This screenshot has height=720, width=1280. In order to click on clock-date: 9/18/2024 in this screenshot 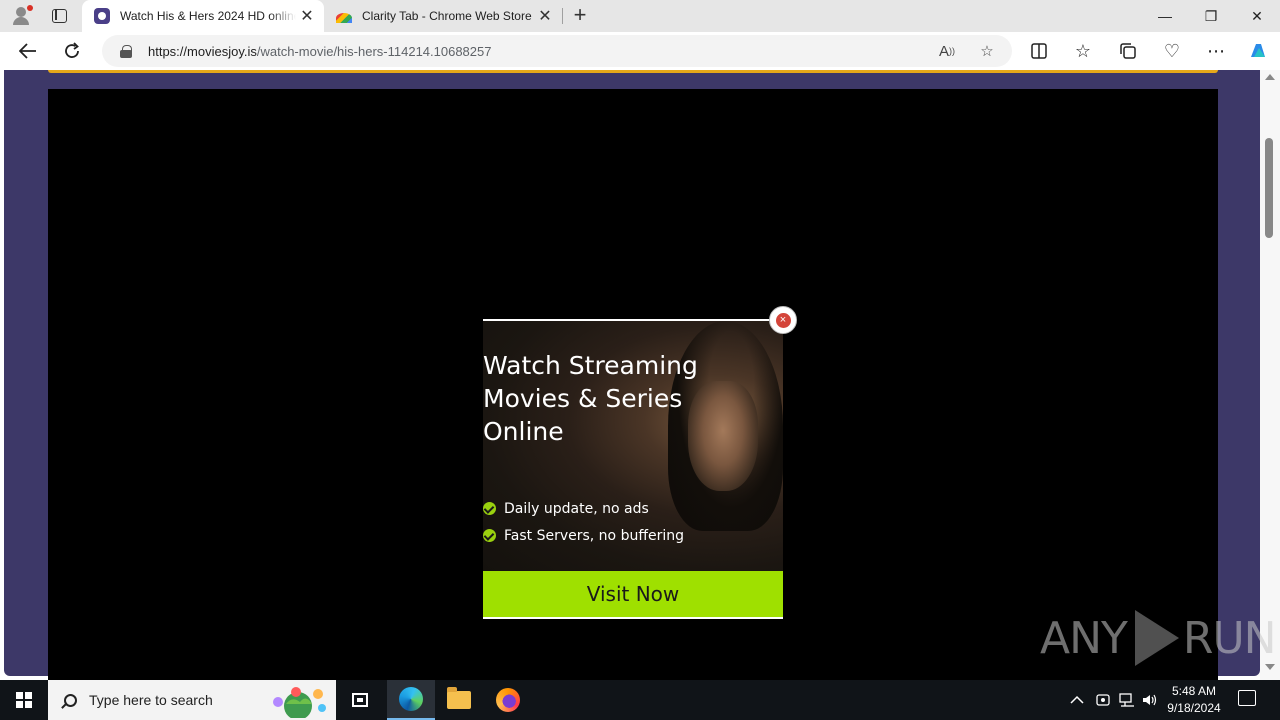, I will do `click(1194, 708)`.